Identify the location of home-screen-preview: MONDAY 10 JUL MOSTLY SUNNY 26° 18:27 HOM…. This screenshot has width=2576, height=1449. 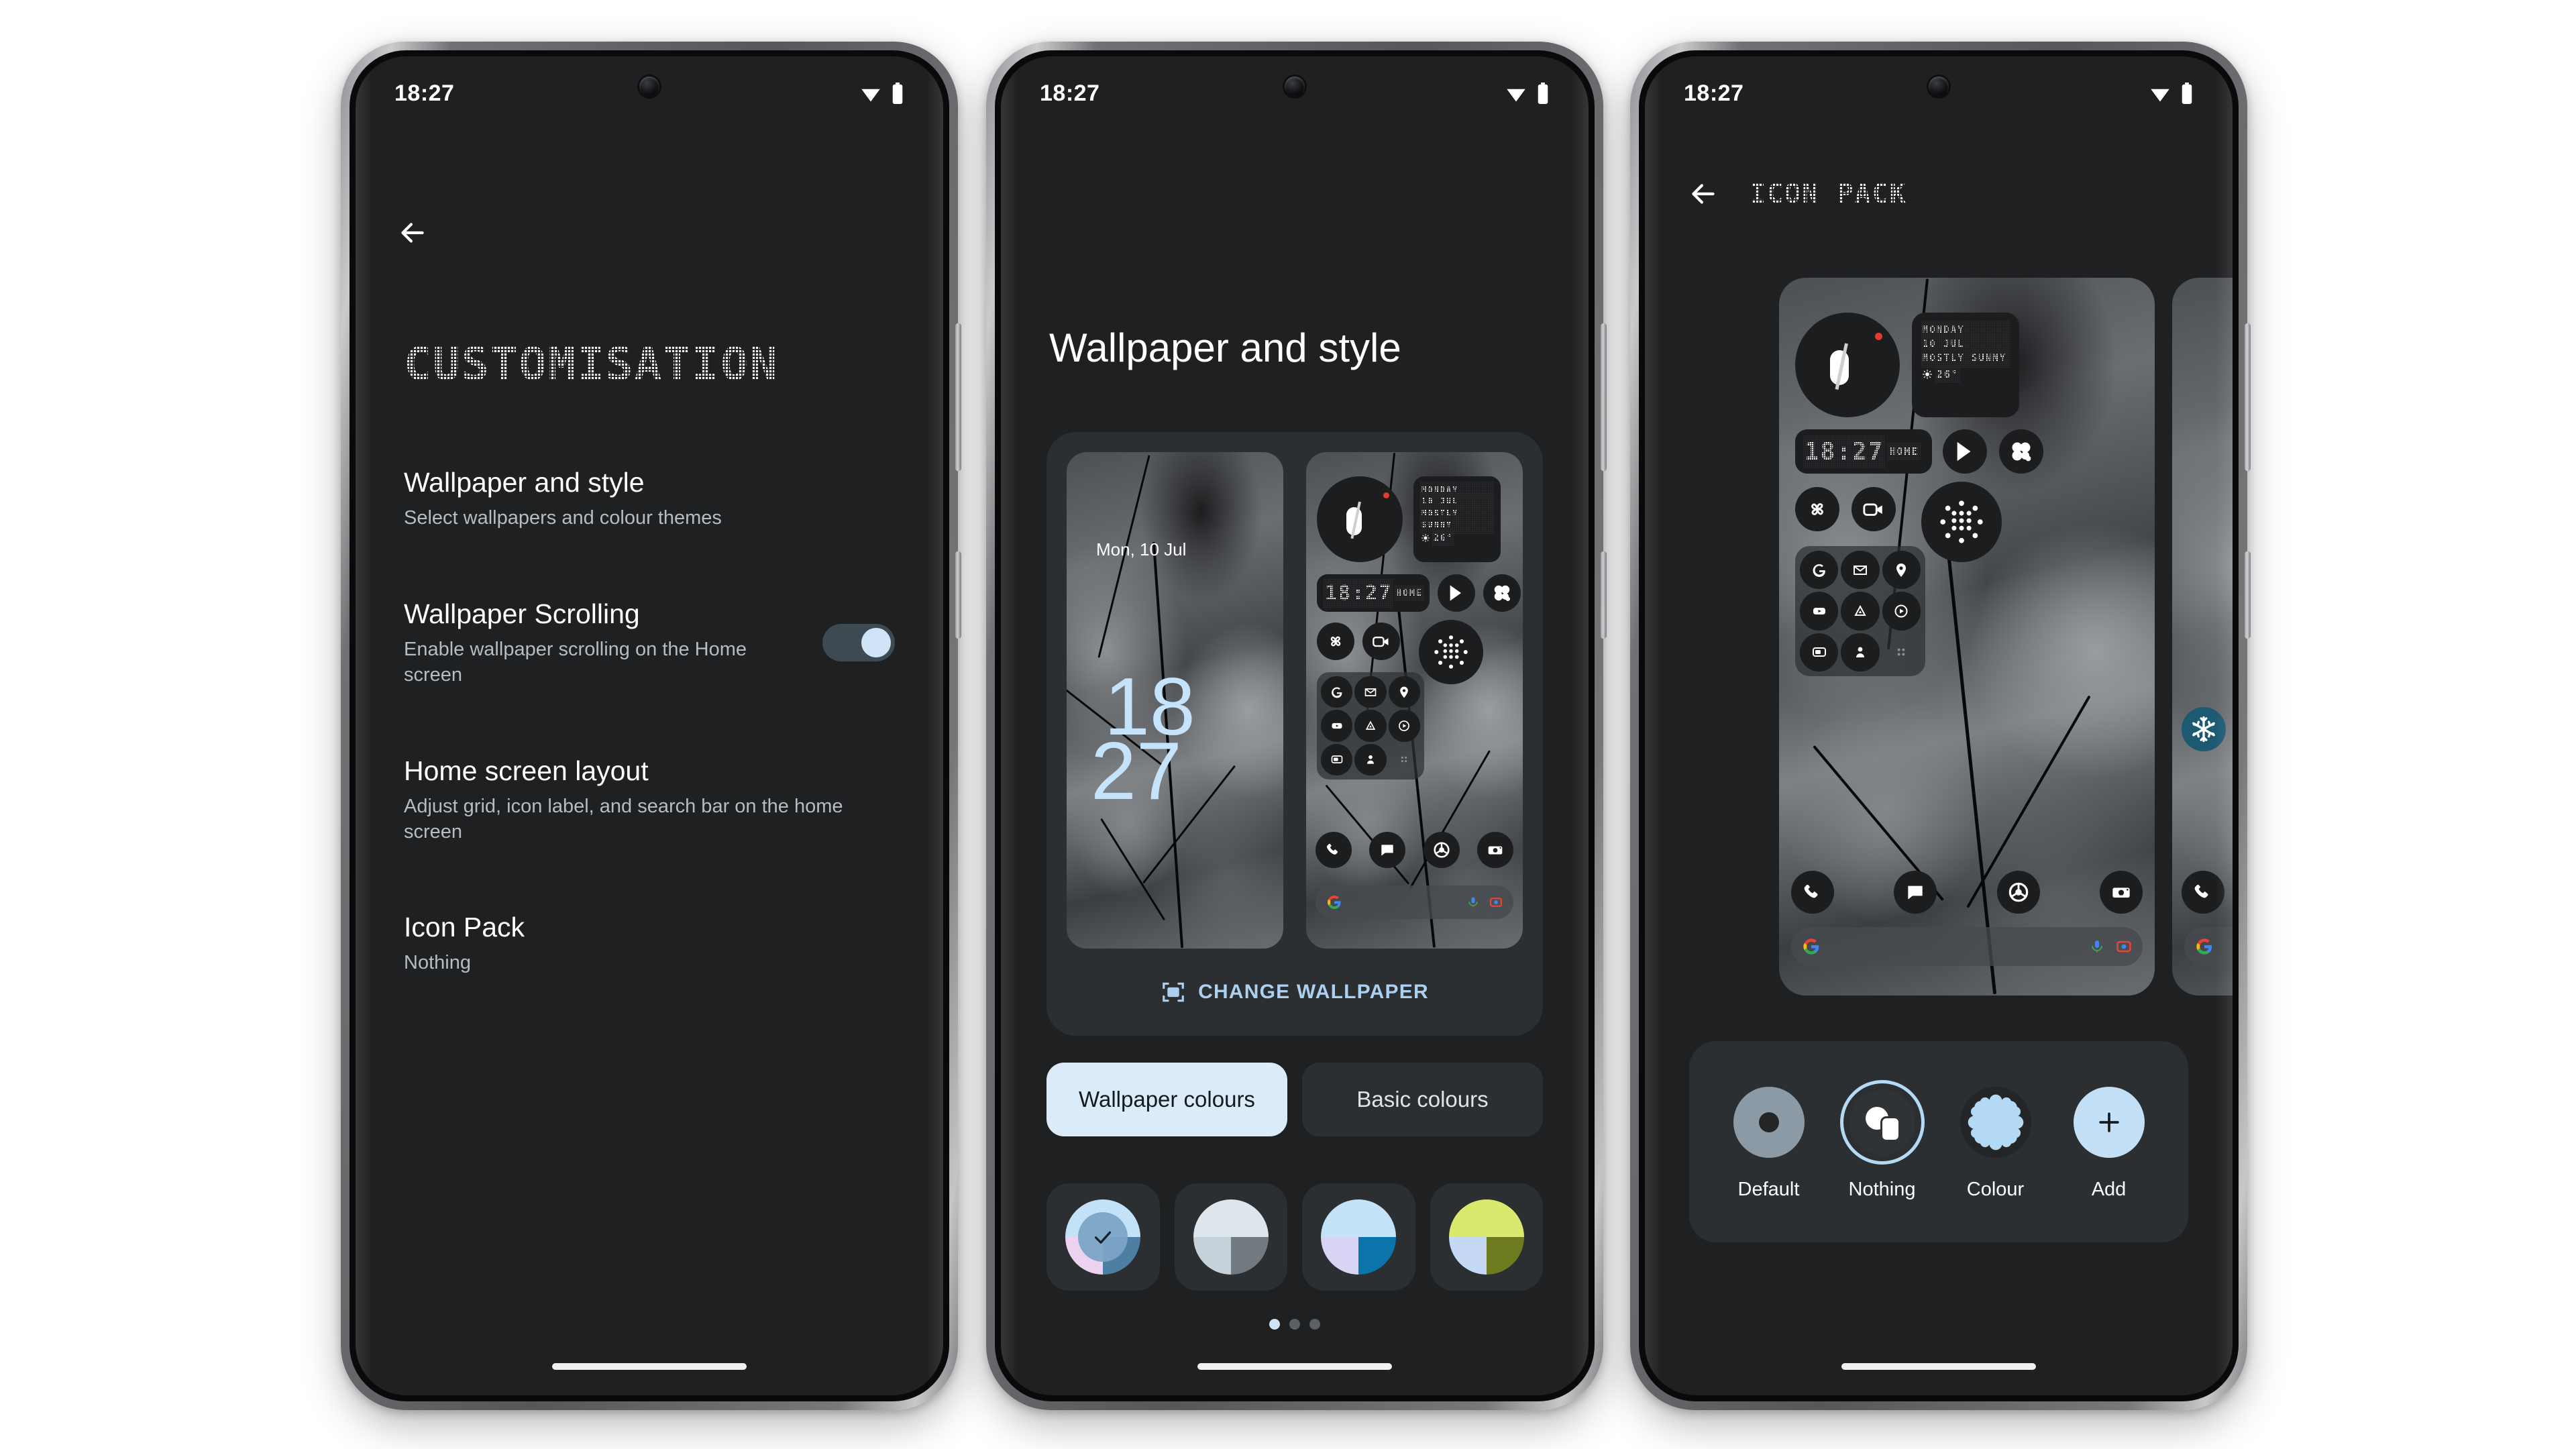
(1414, 700).